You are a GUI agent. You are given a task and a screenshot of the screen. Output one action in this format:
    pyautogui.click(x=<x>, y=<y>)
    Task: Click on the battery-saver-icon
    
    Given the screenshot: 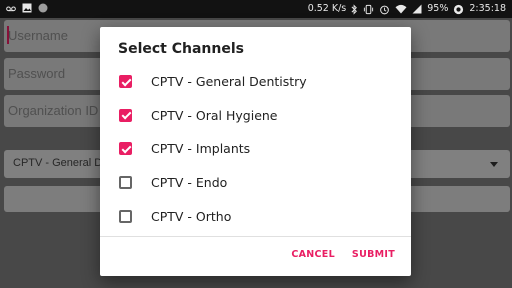 What is the action you would take?
    pyautogui.click(x=459, y=9)
    